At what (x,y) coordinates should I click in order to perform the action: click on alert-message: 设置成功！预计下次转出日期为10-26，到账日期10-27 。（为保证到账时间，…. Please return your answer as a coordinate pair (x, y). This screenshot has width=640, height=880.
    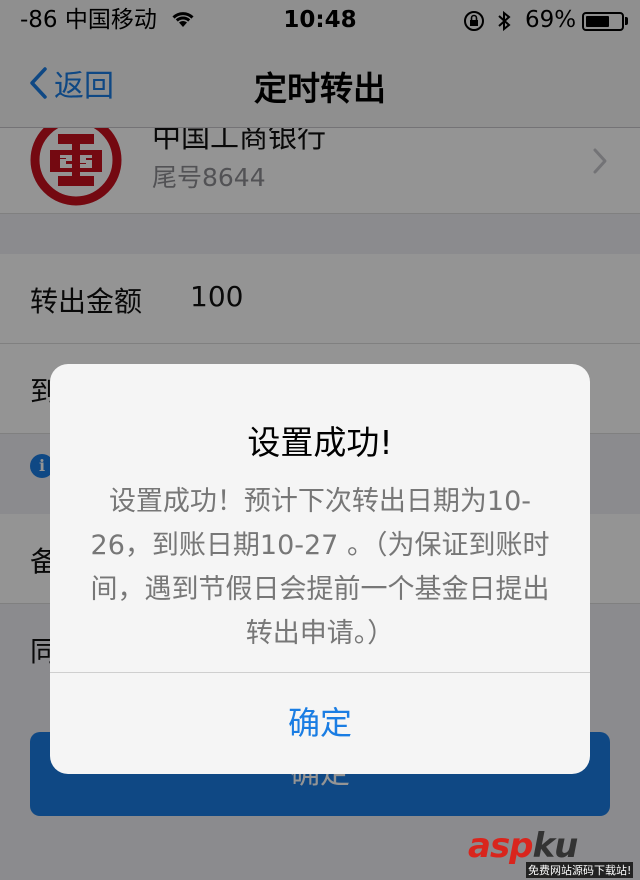
    Looking at the image, I should click on (320, 567).